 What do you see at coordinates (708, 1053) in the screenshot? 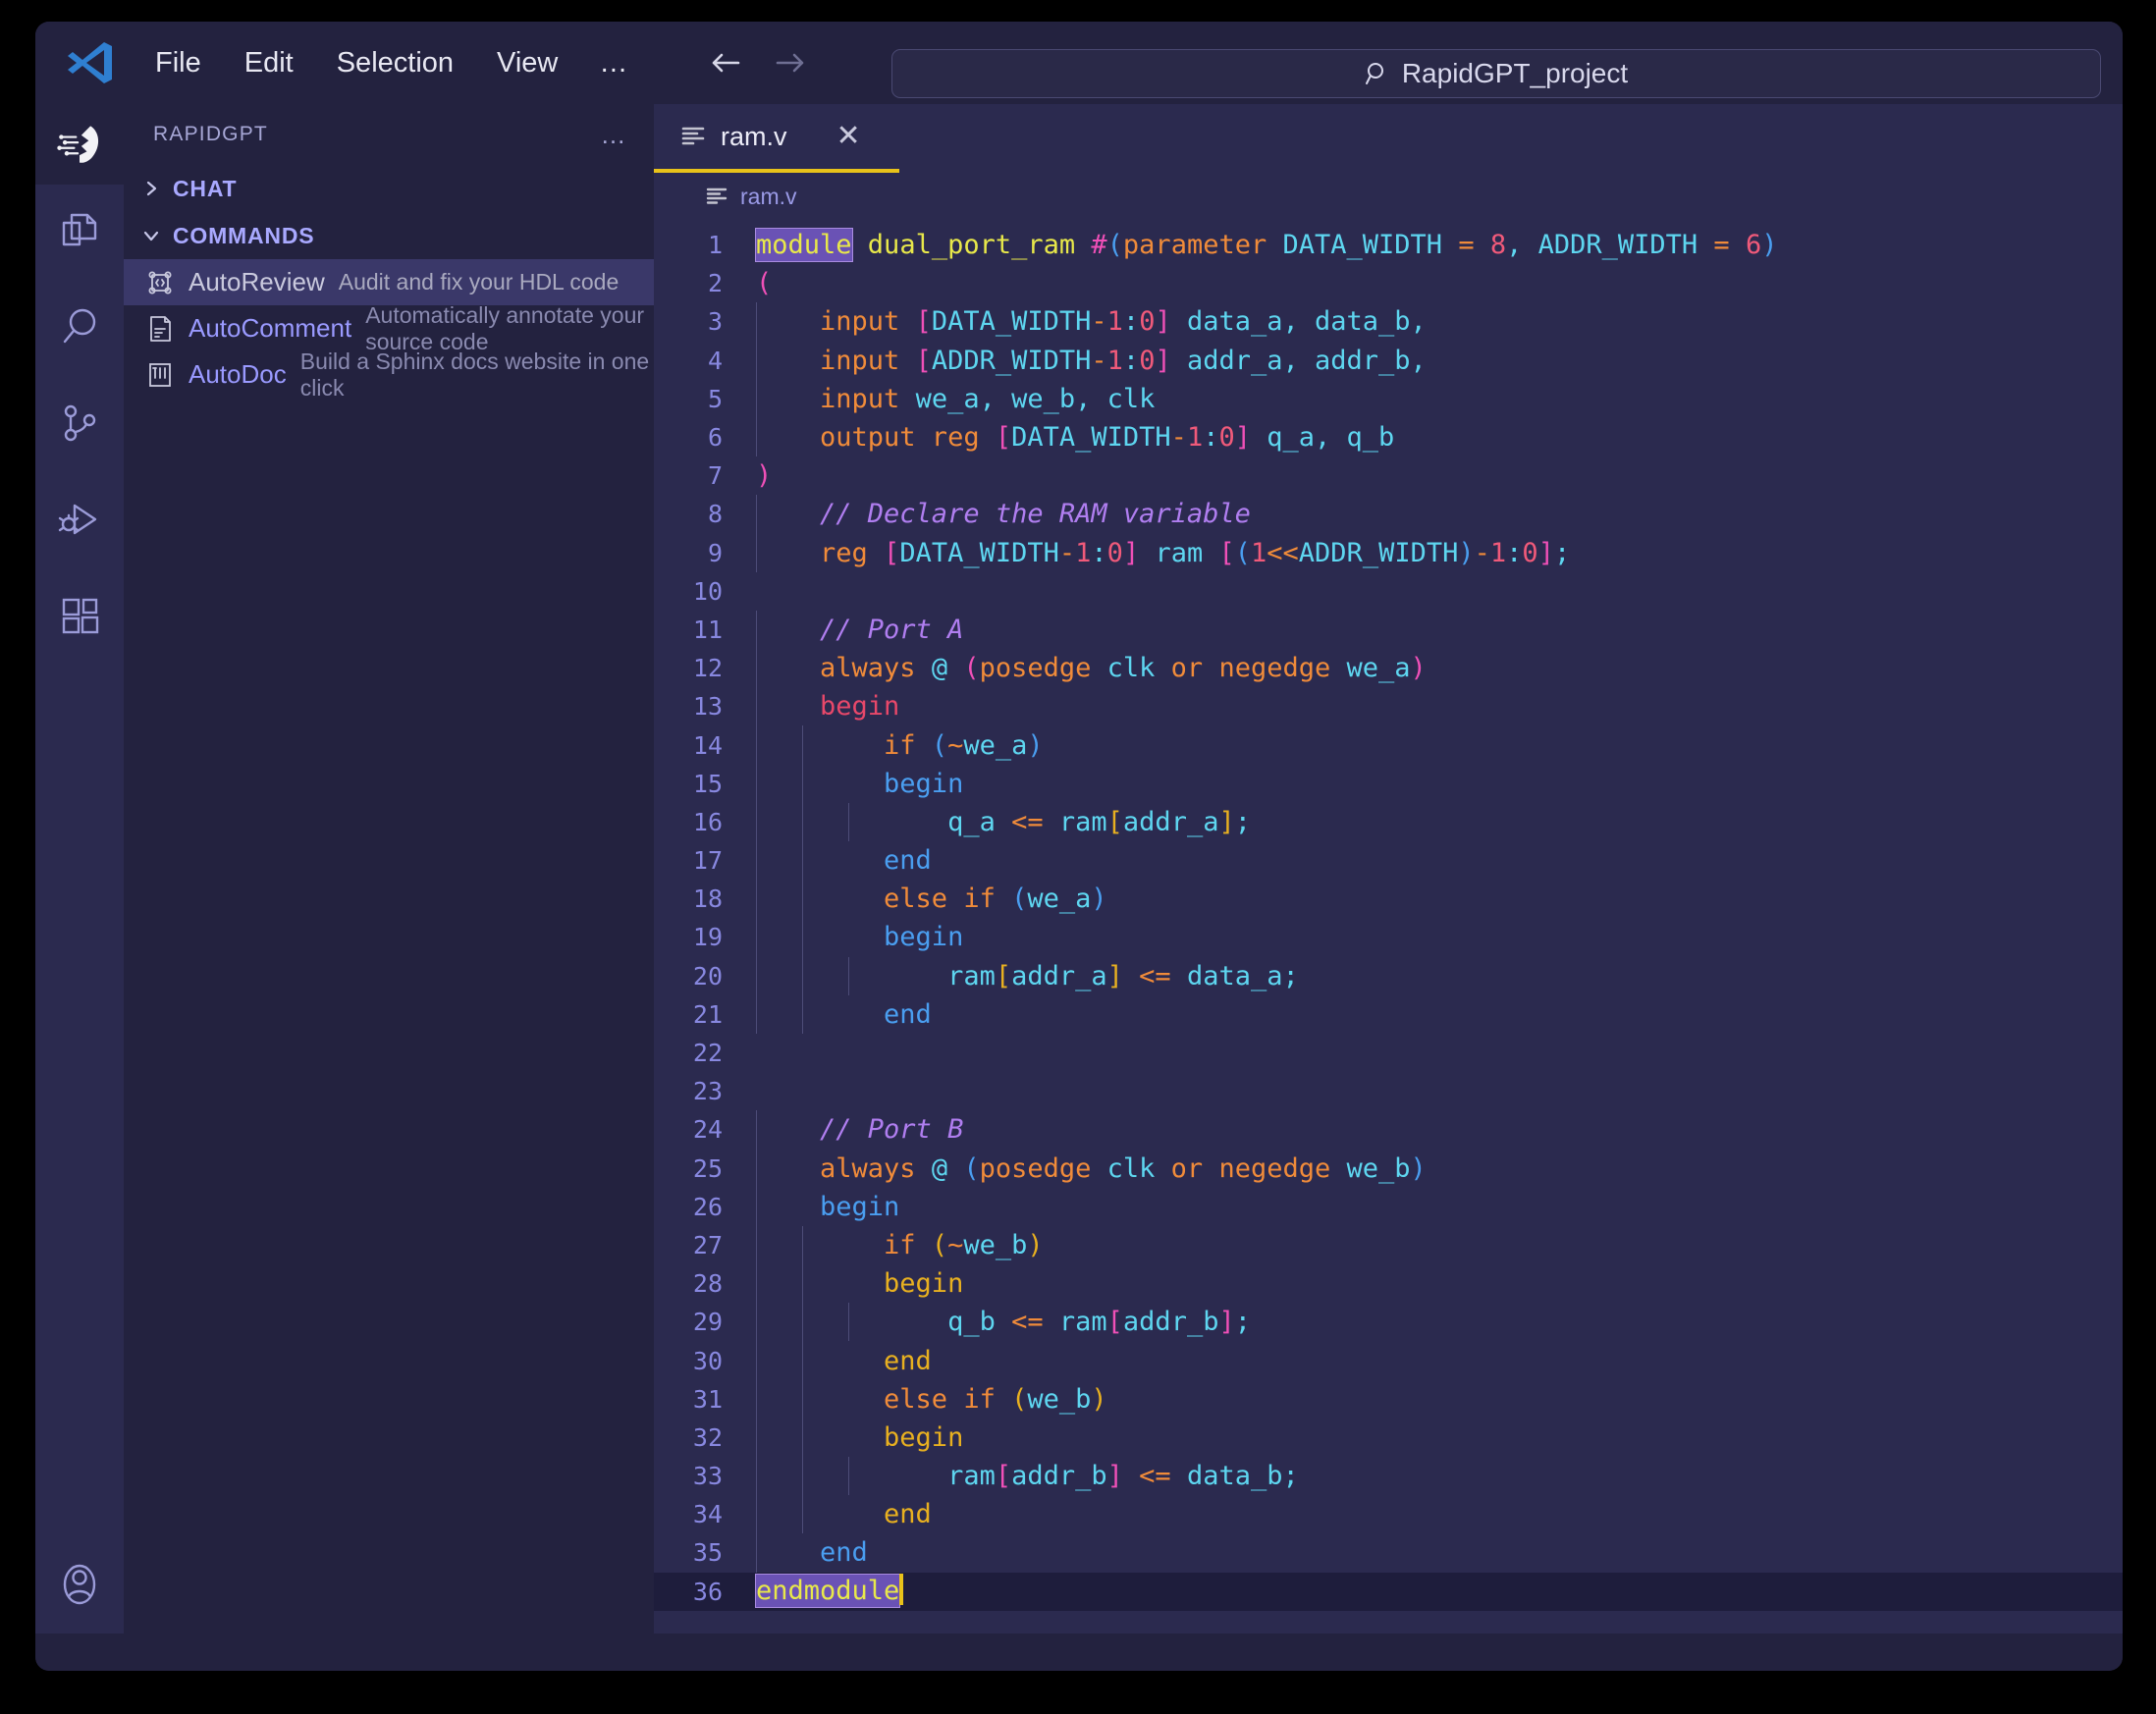
I see `line-number: 22` at bounding box center [708, 1053].